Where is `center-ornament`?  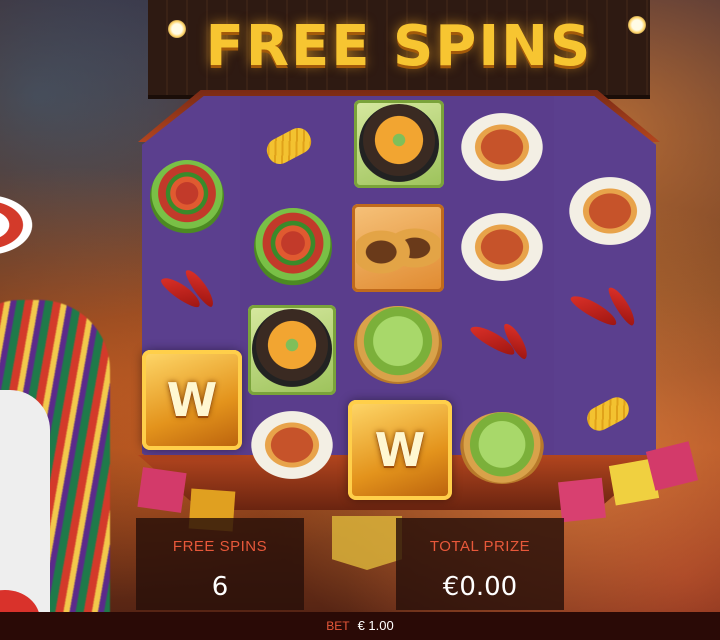 center-ornament is located at coordinates (367, 543).